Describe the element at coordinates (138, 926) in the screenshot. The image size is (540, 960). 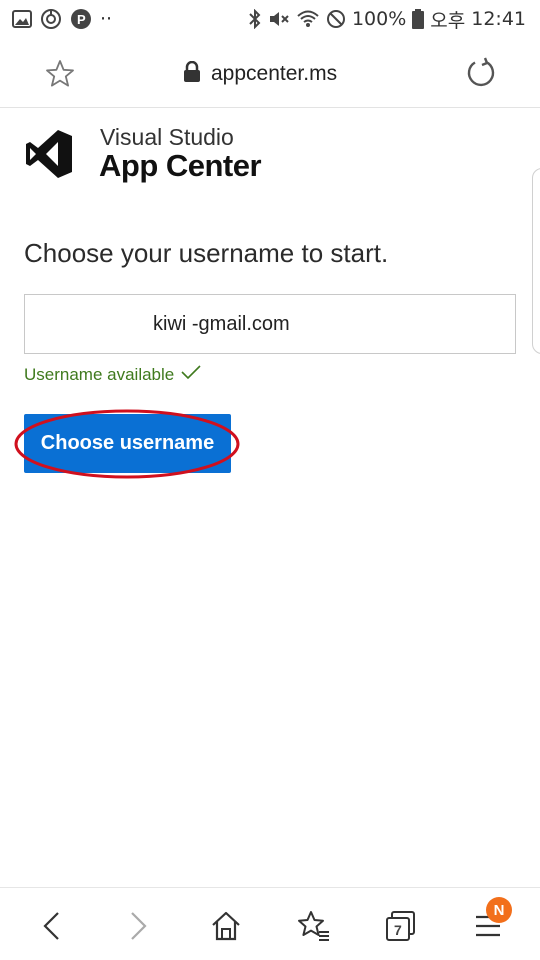
I see `forward-icon` at that location.